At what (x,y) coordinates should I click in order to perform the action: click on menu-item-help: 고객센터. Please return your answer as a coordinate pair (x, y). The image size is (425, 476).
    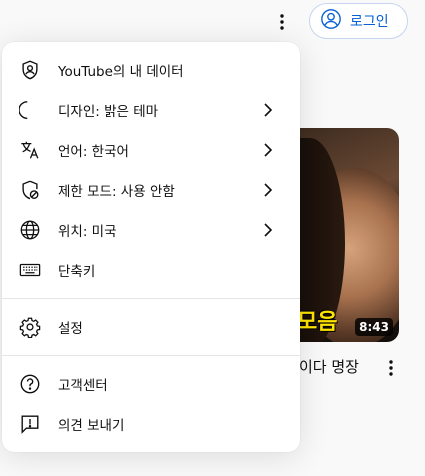
    Looking at the image, I should click on (151, 384).